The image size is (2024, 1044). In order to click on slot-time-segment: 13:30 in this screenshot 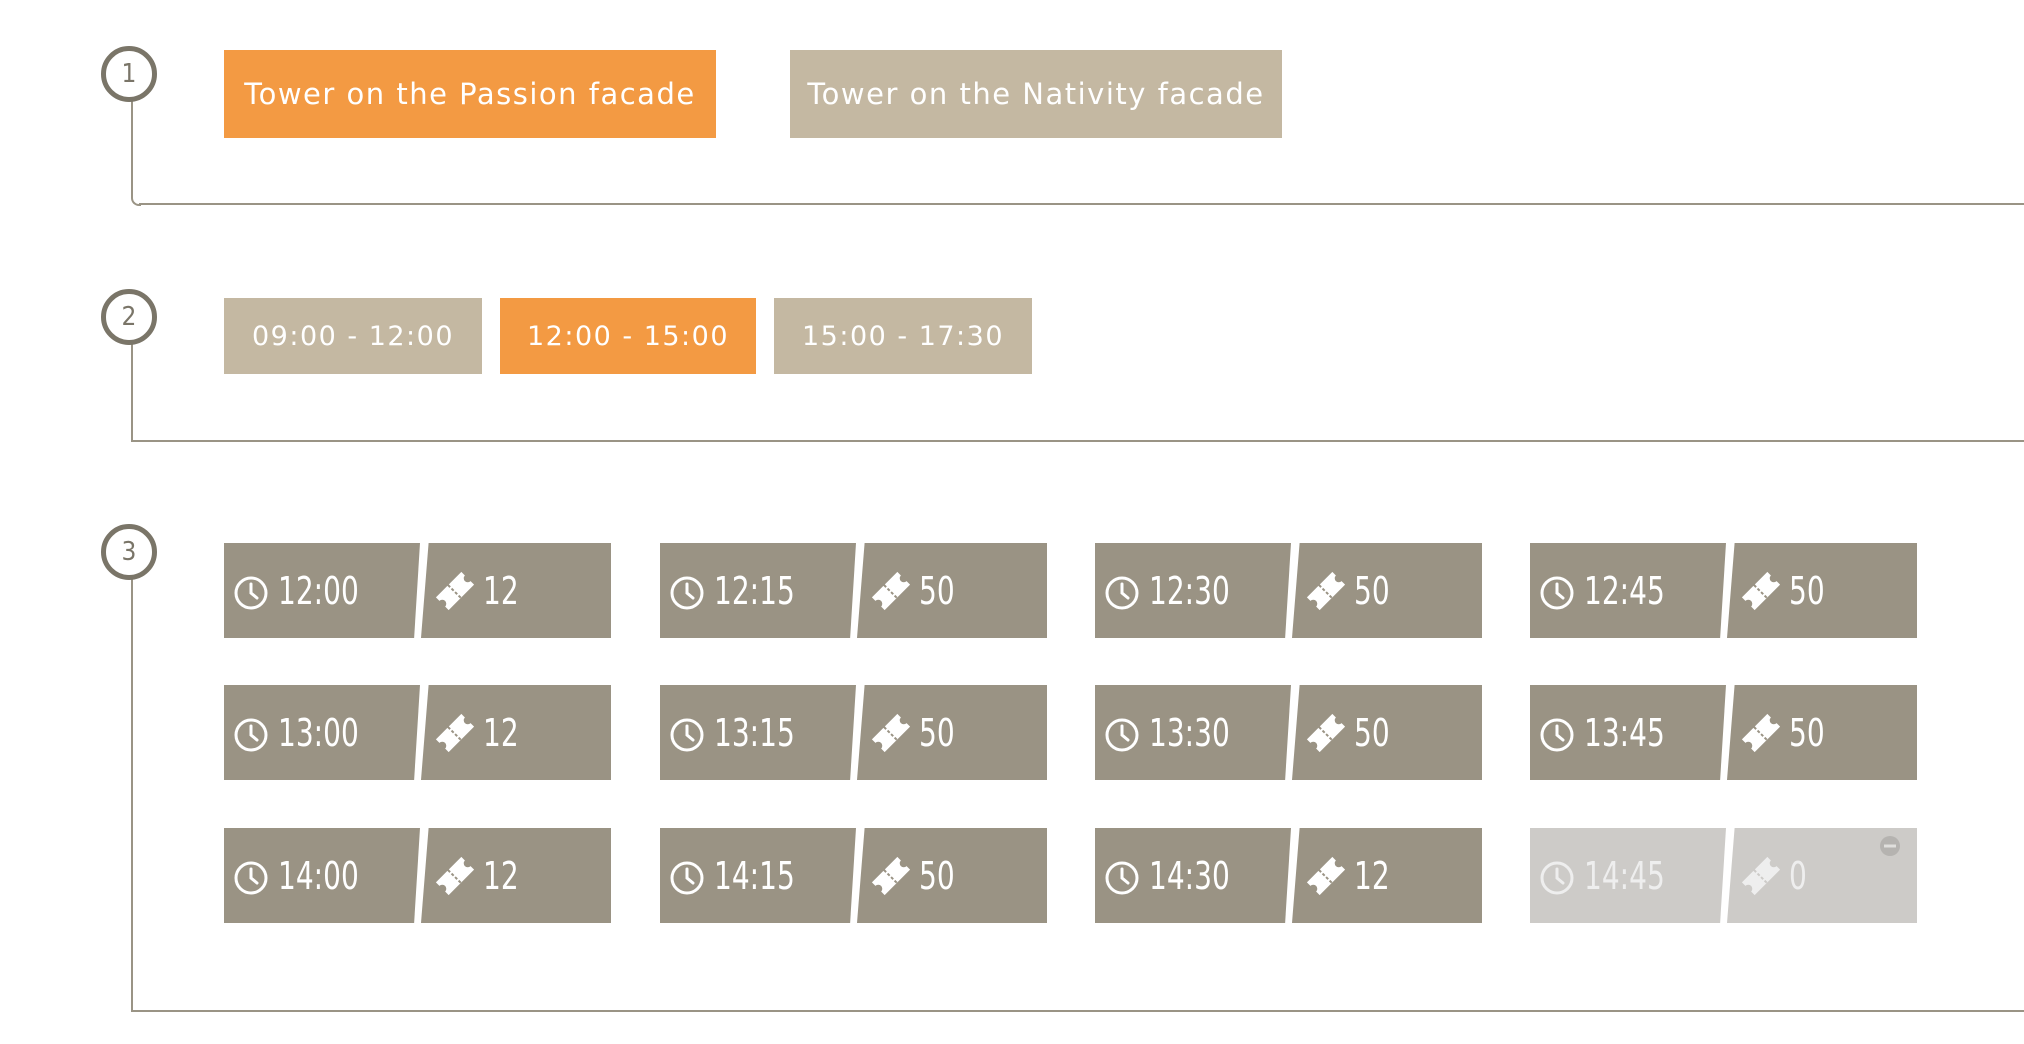, I will do `click(1193, 732)`.